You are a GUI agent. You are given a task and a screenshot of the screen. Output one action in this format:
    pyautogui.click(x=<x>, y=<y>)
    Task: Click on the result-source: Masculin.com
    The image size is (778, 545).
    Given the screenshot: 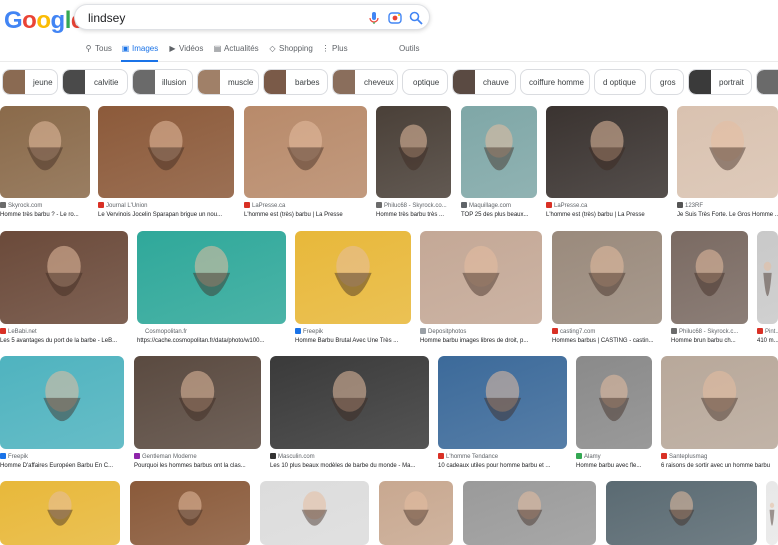 What is the action you would take?
    pyautogui.click(x=349, y=457)
    